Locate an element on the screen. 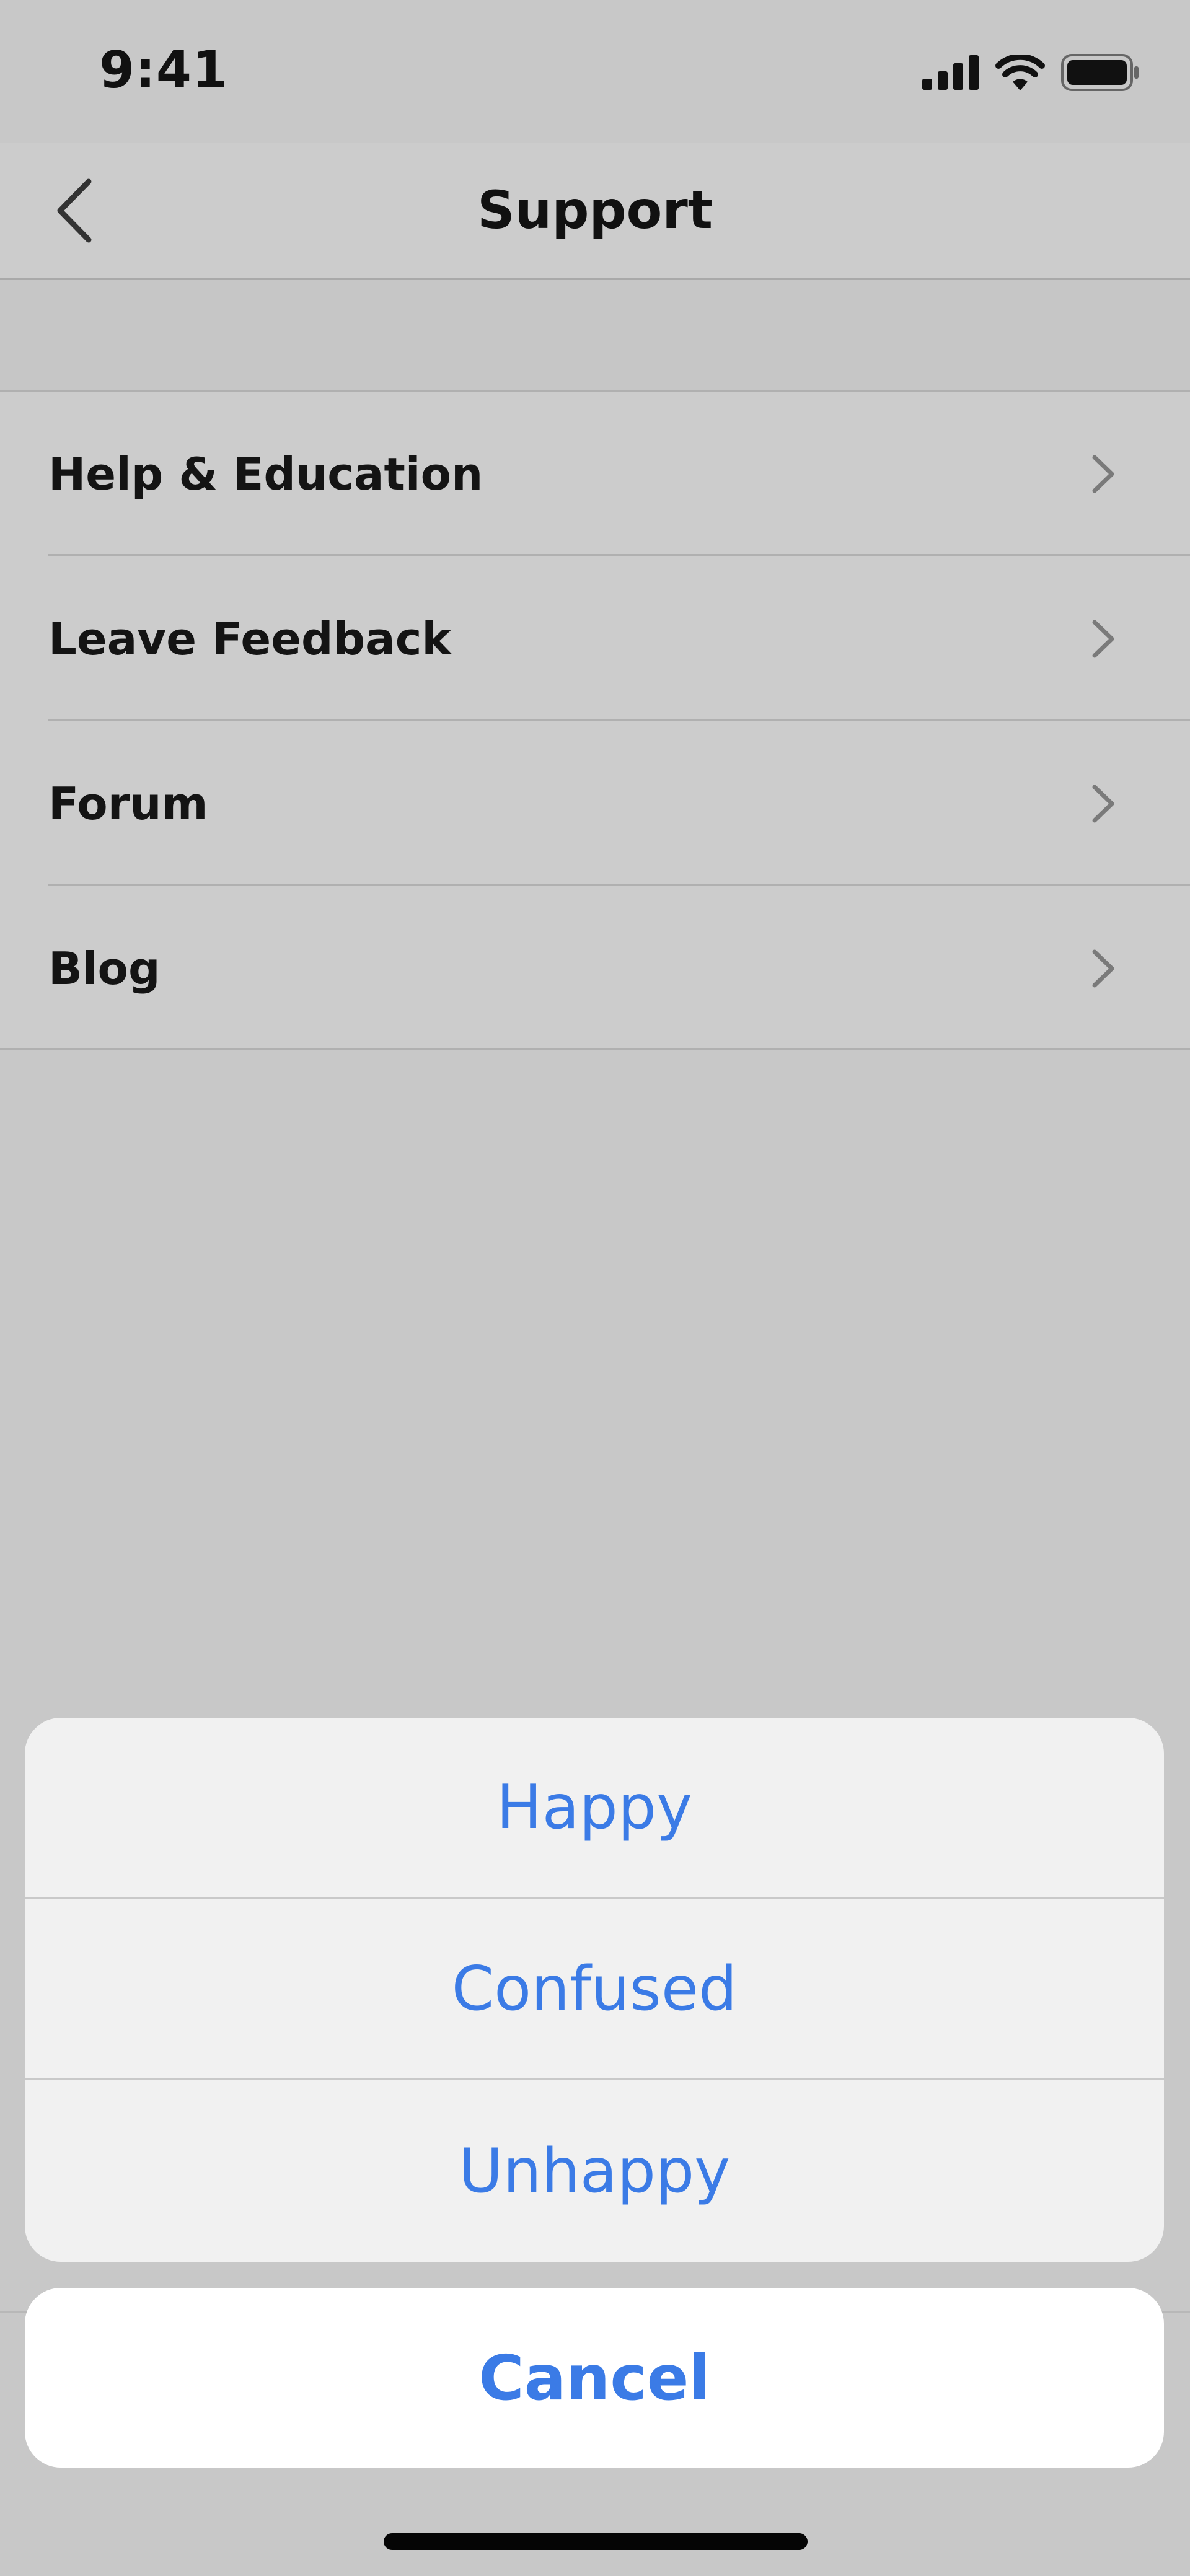 This screenshot has width=1190, height=2576. menu-item-label: Blog is located at coordinates (104, 969).